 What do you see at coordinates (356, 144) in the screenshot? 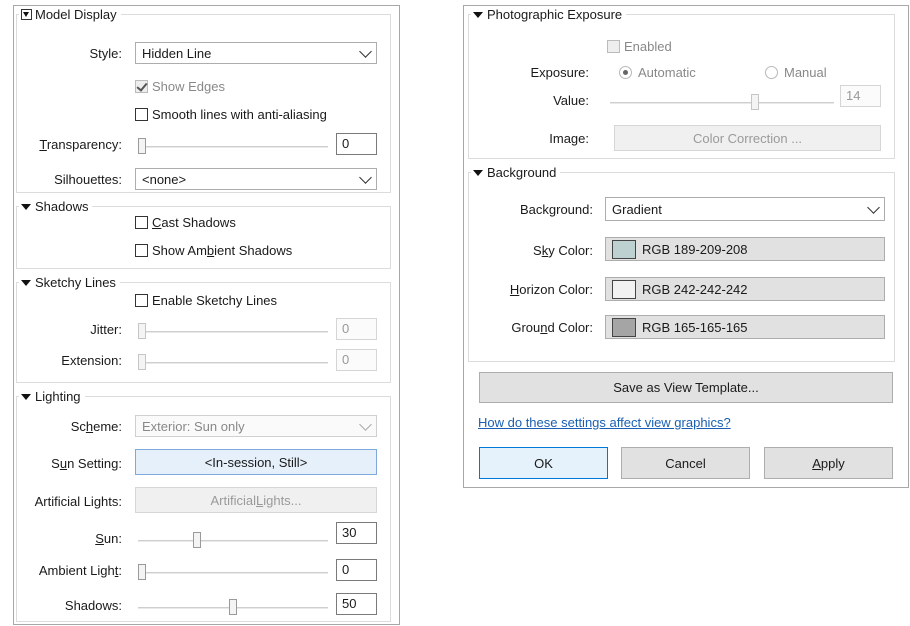
I see `transparency-input: 0` at bounding box center [356, 144].